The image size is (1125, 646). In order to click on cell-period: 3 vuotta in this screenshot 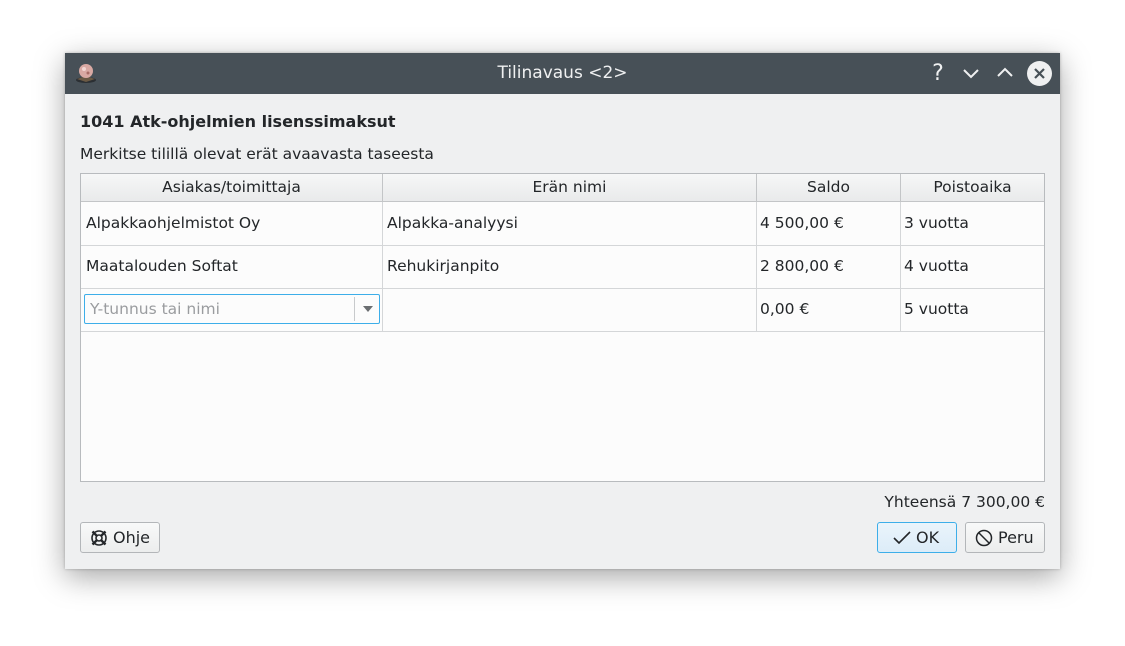, I will do `click(972, 223)`.